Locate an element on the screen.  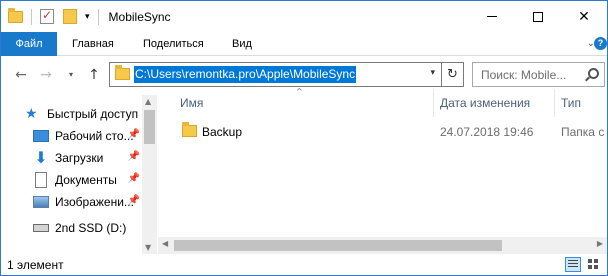
close-button: ✕ is located at coordinates (584, 16).